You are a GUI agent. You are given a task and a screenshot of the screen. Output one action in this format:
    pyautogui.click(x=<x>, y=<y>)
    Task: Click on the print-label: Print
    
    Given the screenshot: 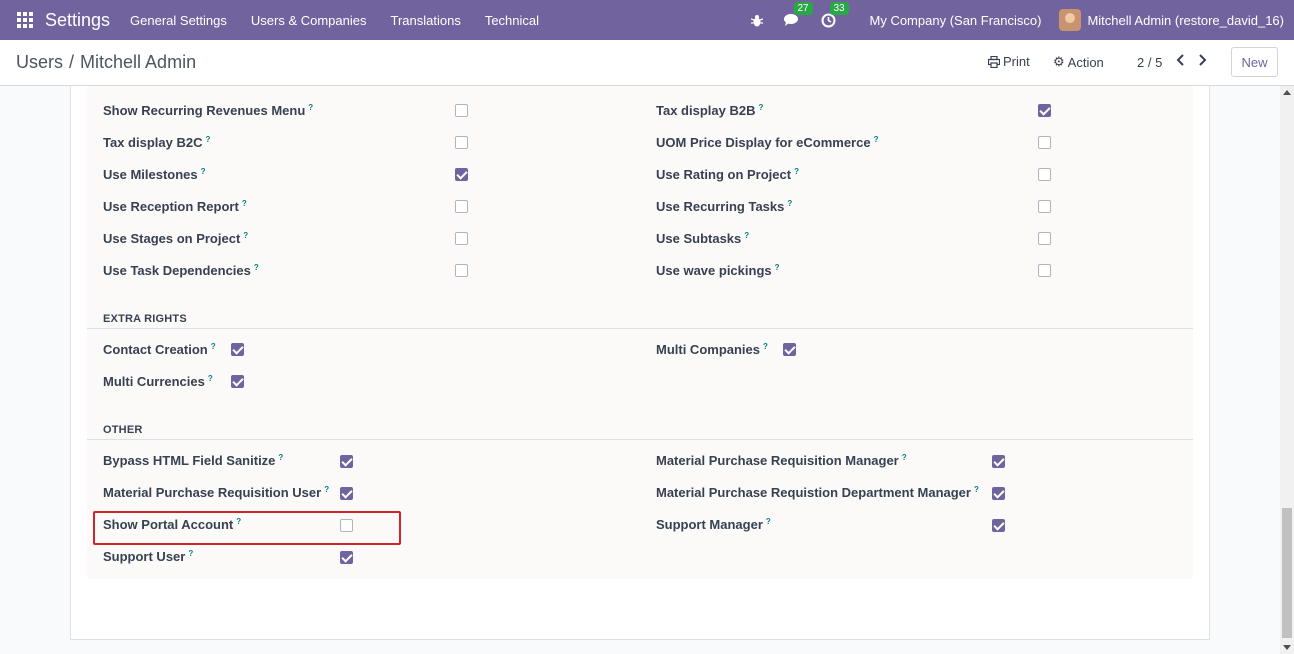 What is the action you would take?
    pyautogui.click(x=1016, y=61)
    